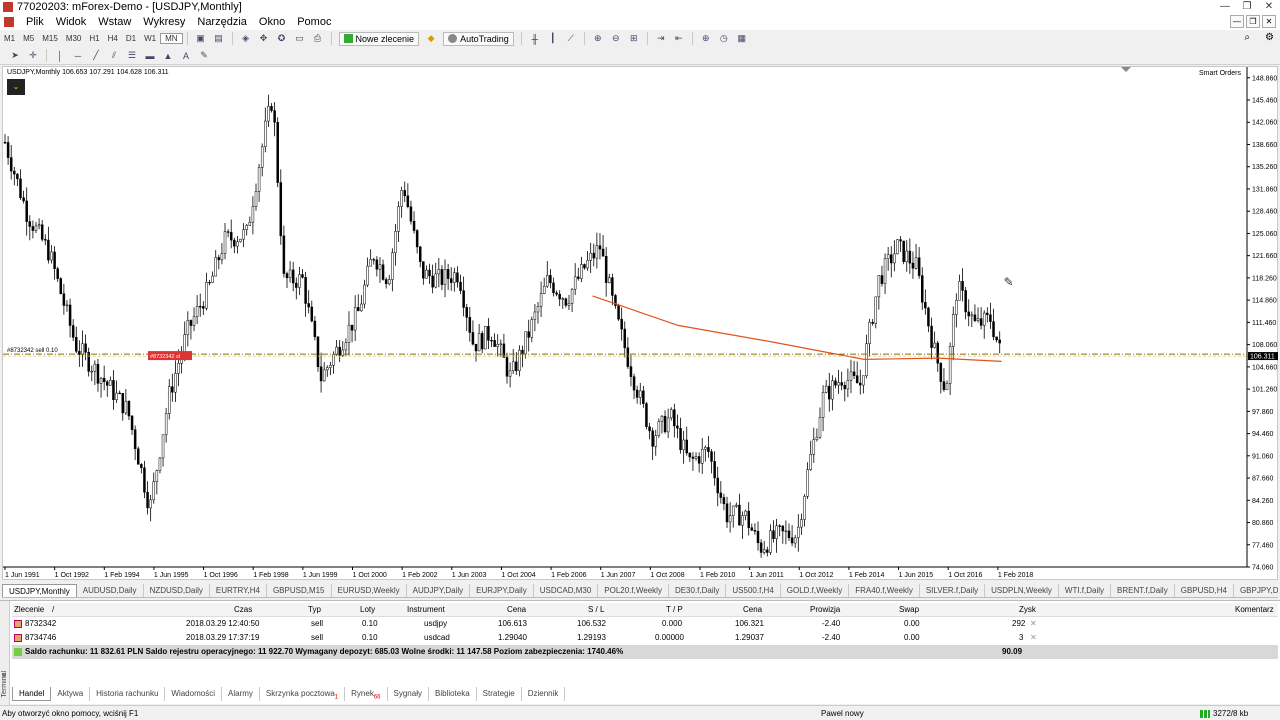 This screenshot has width=1280, height=720. I want to click on chart-tab: AUDUSD,Daily, so click(110, 590).